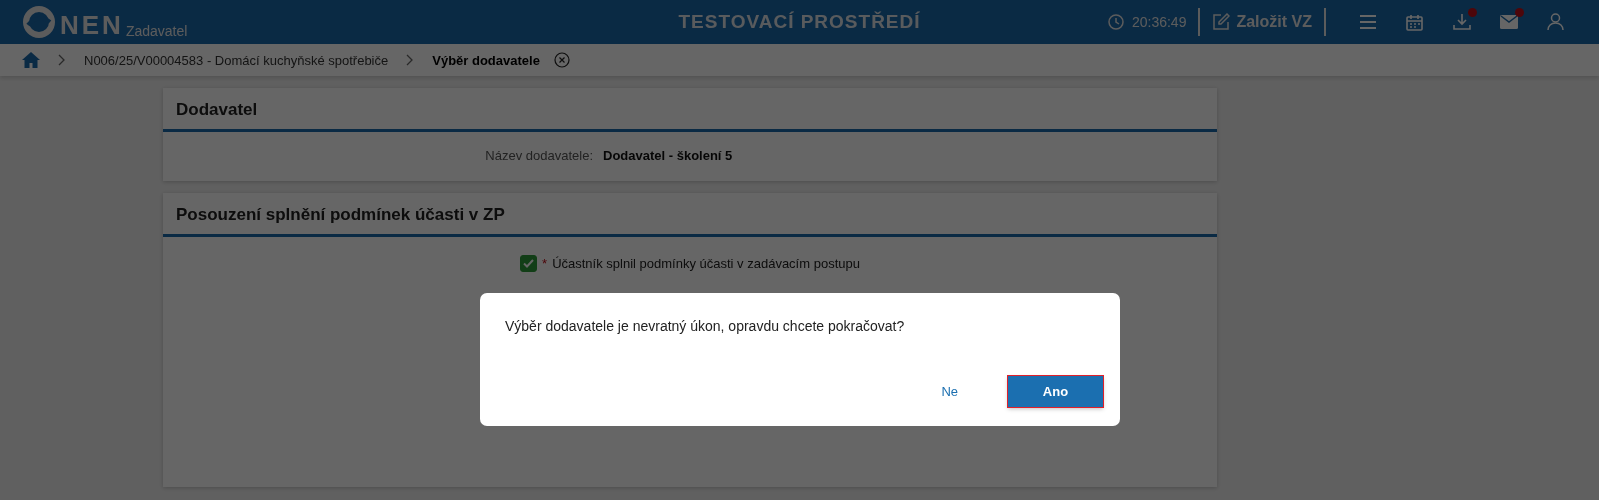  What do you see at coordinates (92, 25) in the screenshot?
I see `logo-text: NEN` at bounding box center [92, 25].